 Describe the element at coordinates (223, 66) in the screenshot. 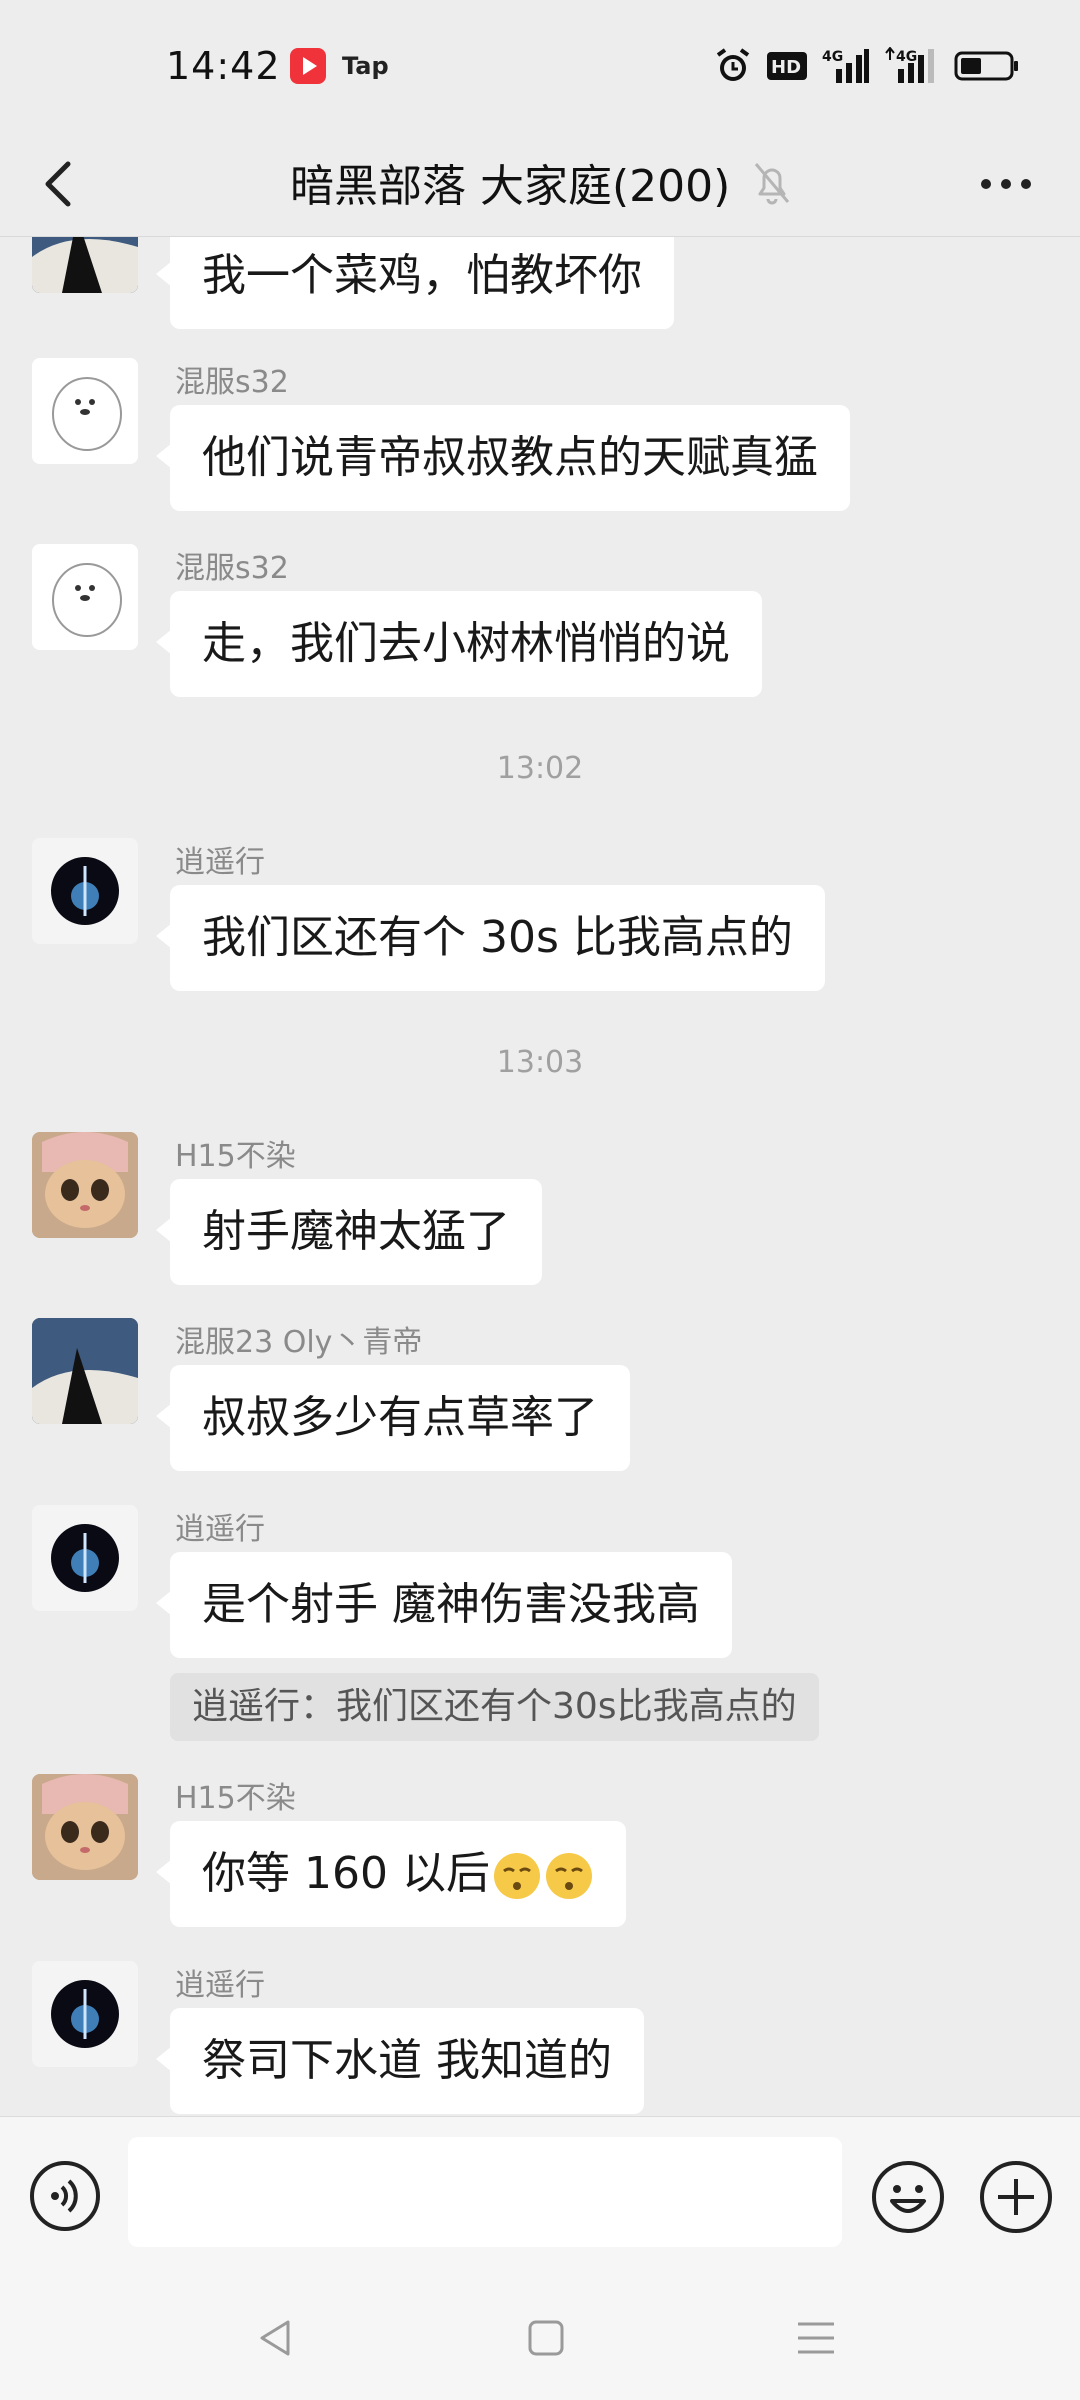

I see `status-time: 14:42` at that location.